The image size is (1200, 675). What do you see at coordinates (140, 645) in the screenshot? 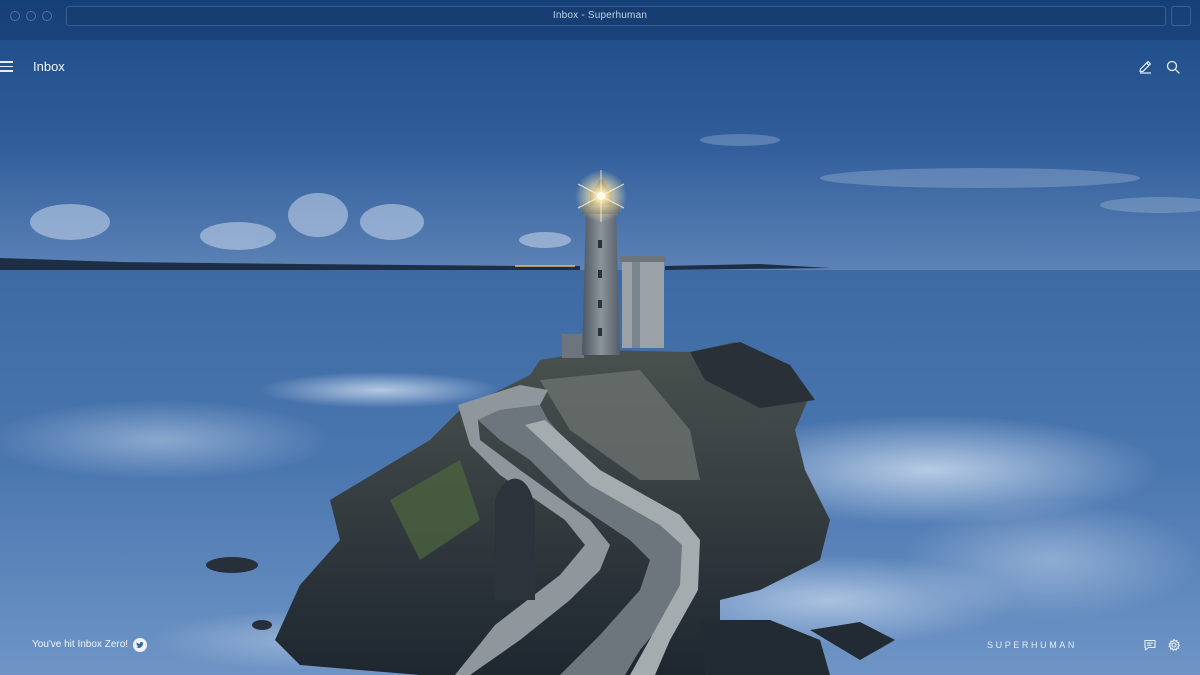
I see `twitter-icon` at bounding box center [140, 645].